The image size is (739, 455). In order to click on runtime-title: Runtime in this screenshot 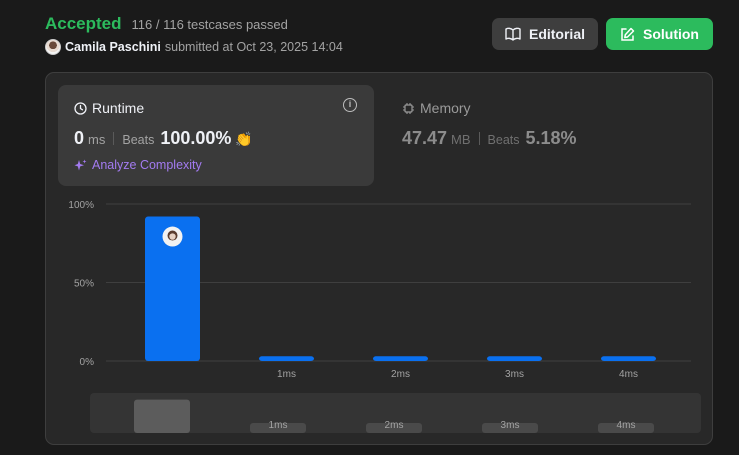, I will do `click(109, 108)`.